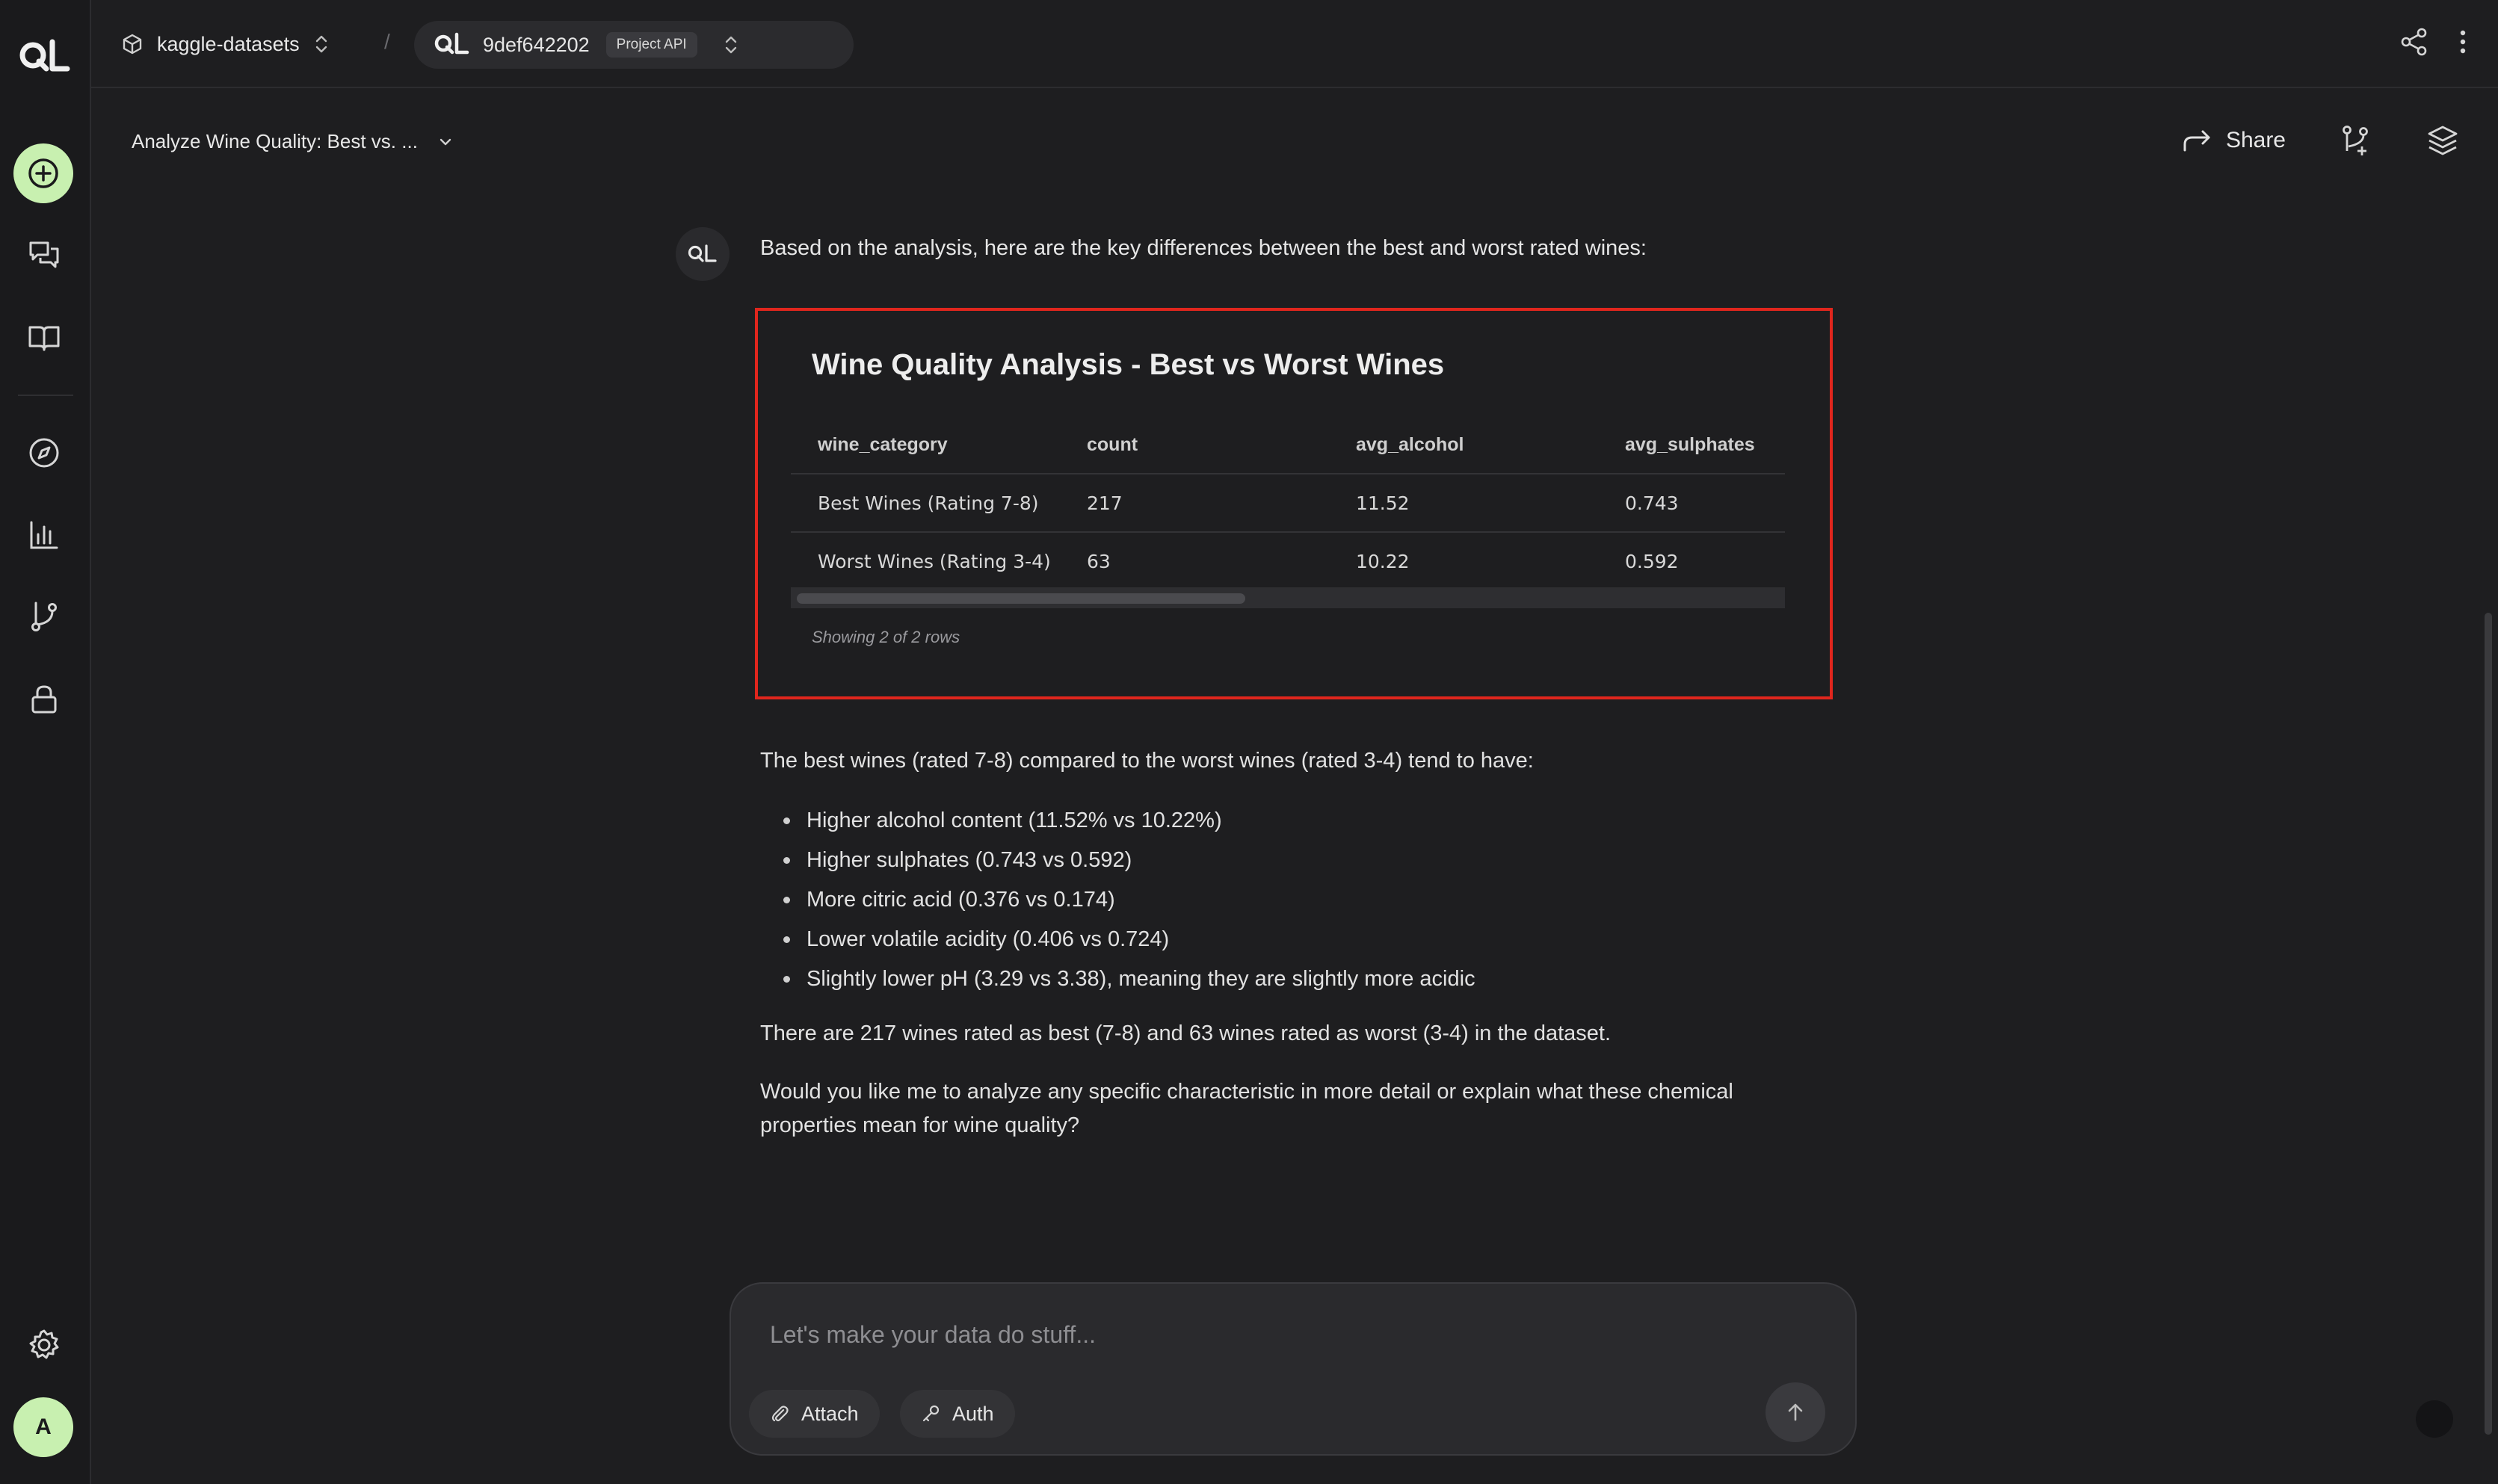  Describe the element at coordinates (2463, 42) in the screenshot. I see `more-vertical-icon` at that location.